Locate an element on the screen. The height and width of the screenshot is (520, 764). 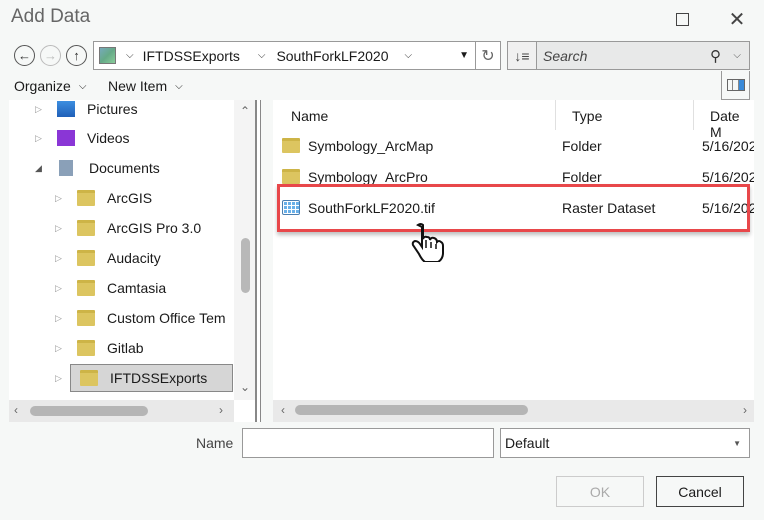
dropdown-arrow-icon: ▼ is located at coordinates (737, 443).